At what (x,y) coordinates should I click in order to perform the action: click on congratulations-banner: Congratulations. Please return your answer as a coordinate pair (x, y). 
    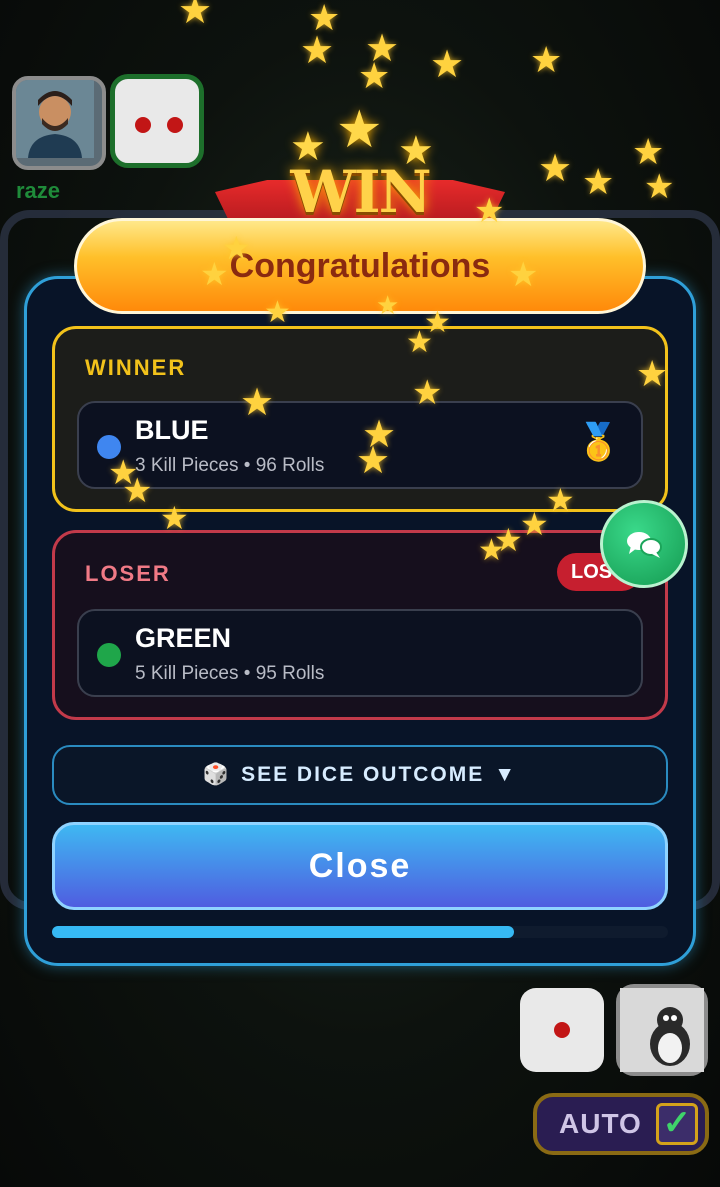
    Looking at the image, I should click on (360, 266).